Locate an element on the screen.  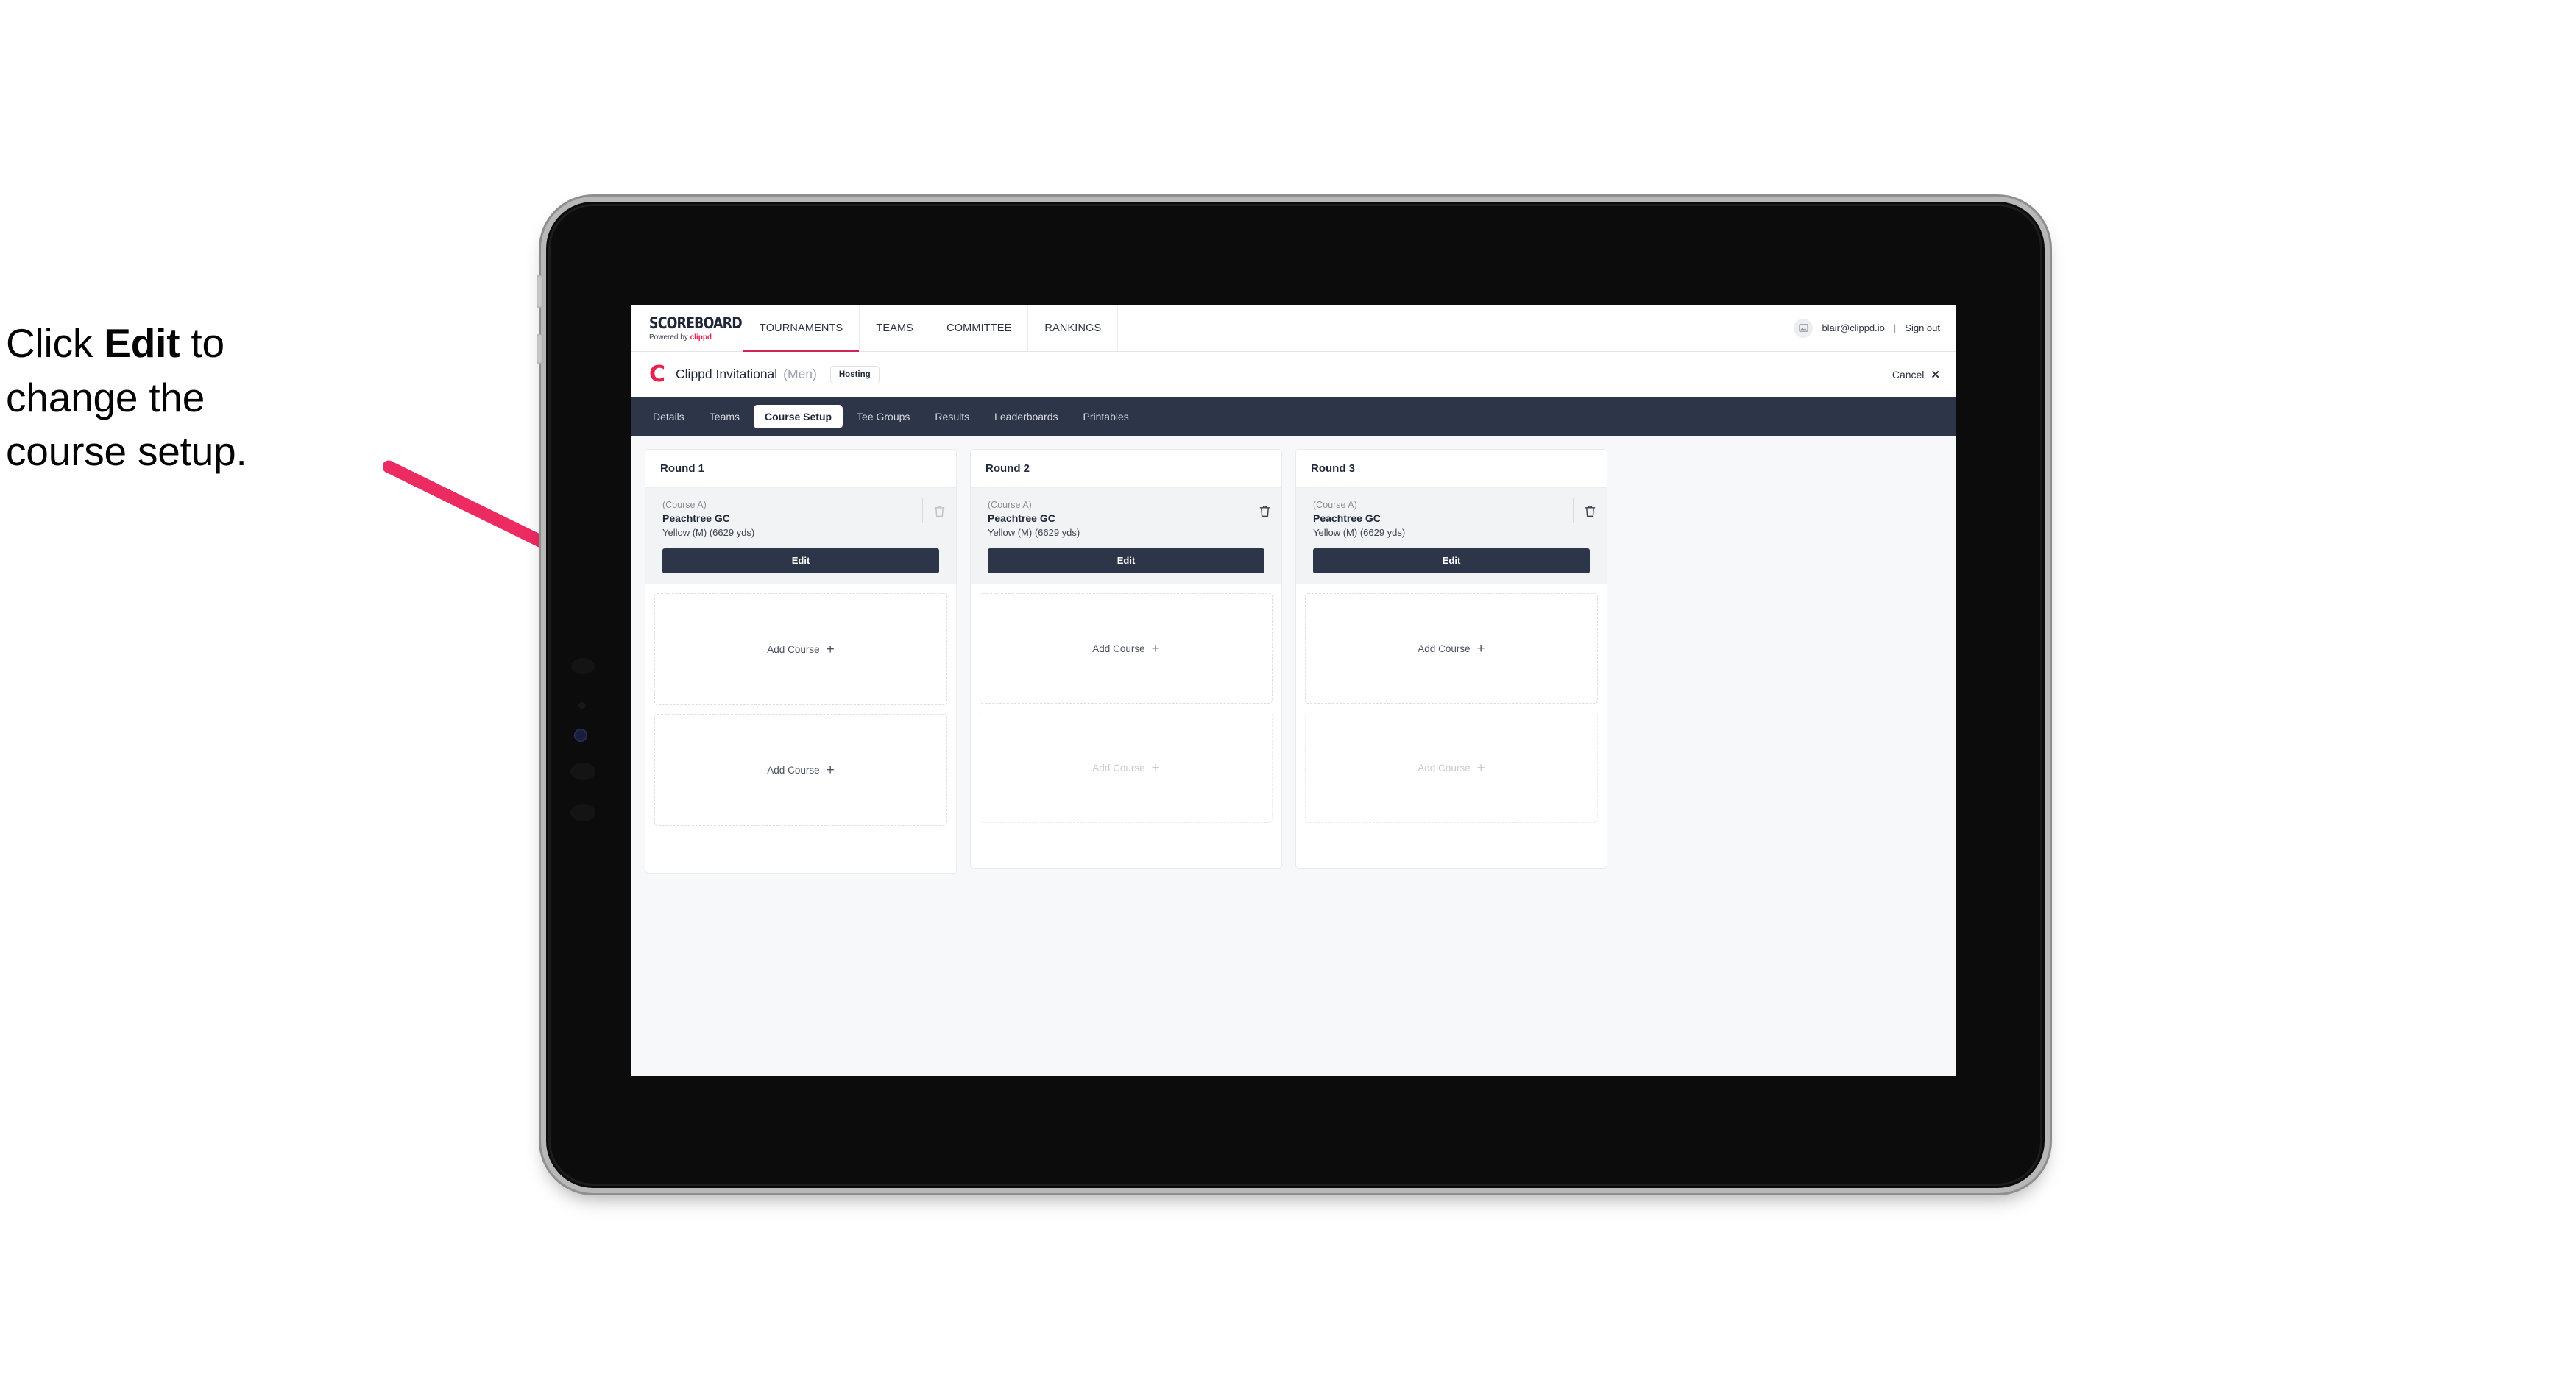
round-title: Round 3 is located at coordinates (1333, 468).